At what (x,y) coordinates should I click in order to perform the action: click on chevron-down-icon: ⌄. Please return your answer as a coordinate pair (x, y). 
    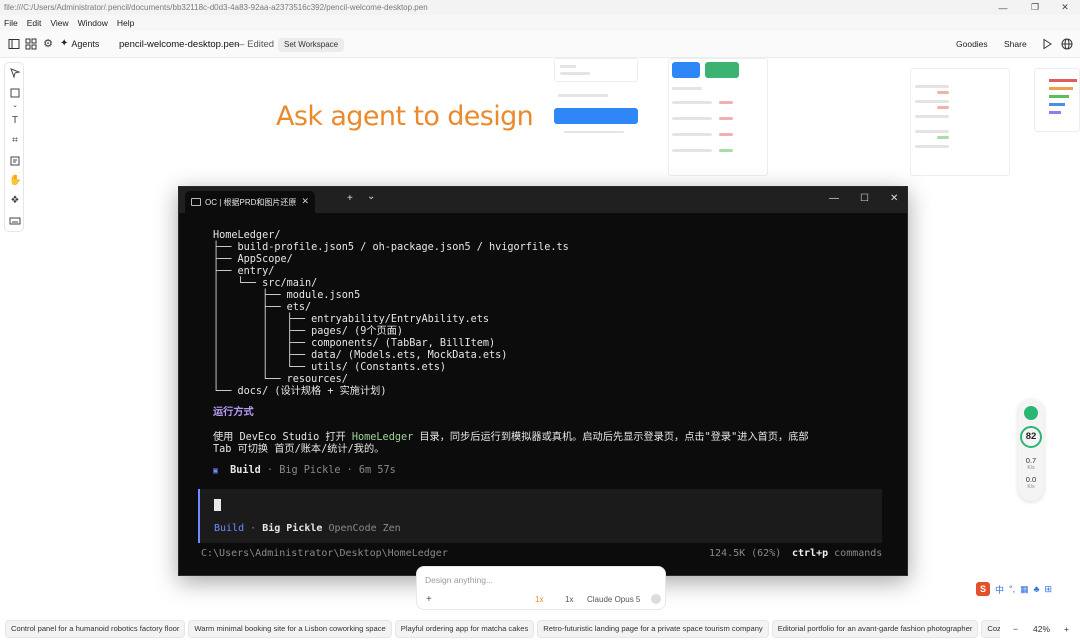
    Looking at the image, I should click on (15, 106).